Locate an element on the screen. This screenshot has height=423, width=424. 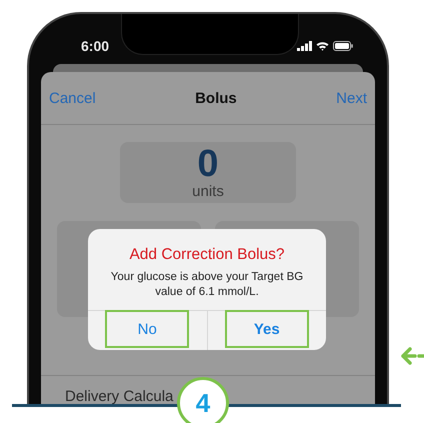
dialog-title: Add Correction Bolus? is located at coordinates (207, 255).